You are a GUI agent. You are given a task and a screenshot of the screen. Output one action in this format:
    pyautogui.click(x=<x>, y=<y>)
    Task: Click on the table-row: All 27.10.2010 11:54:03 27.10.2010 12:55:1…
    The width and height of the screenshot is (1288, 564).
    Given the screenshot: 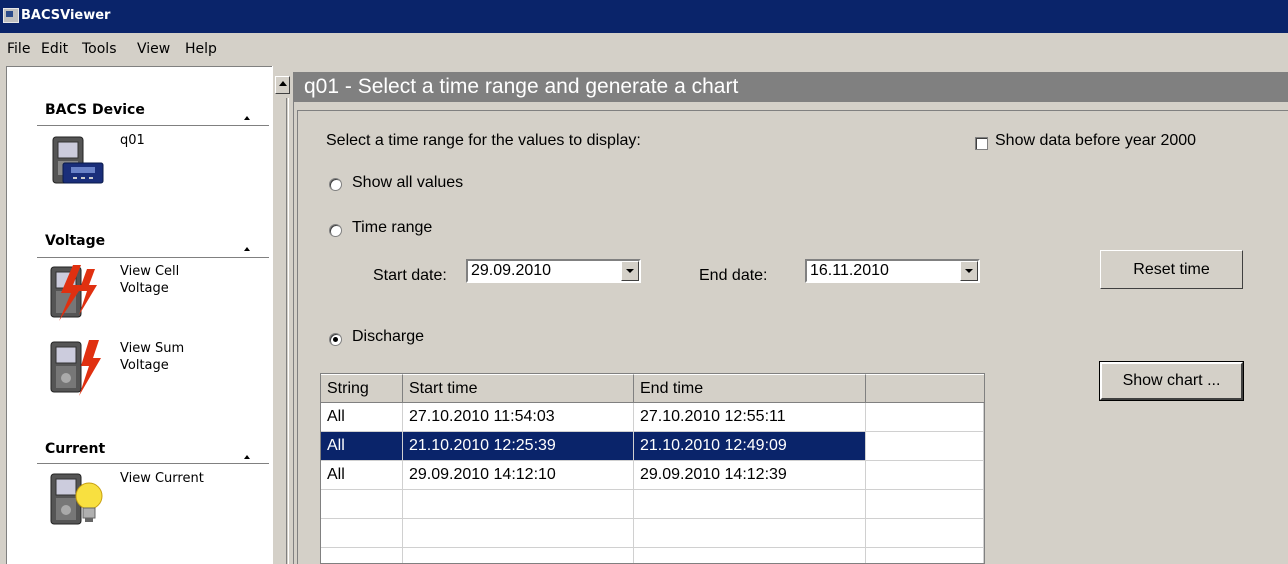 What is the action you would take?
    pyautogui.click(x=652, y=417)
    